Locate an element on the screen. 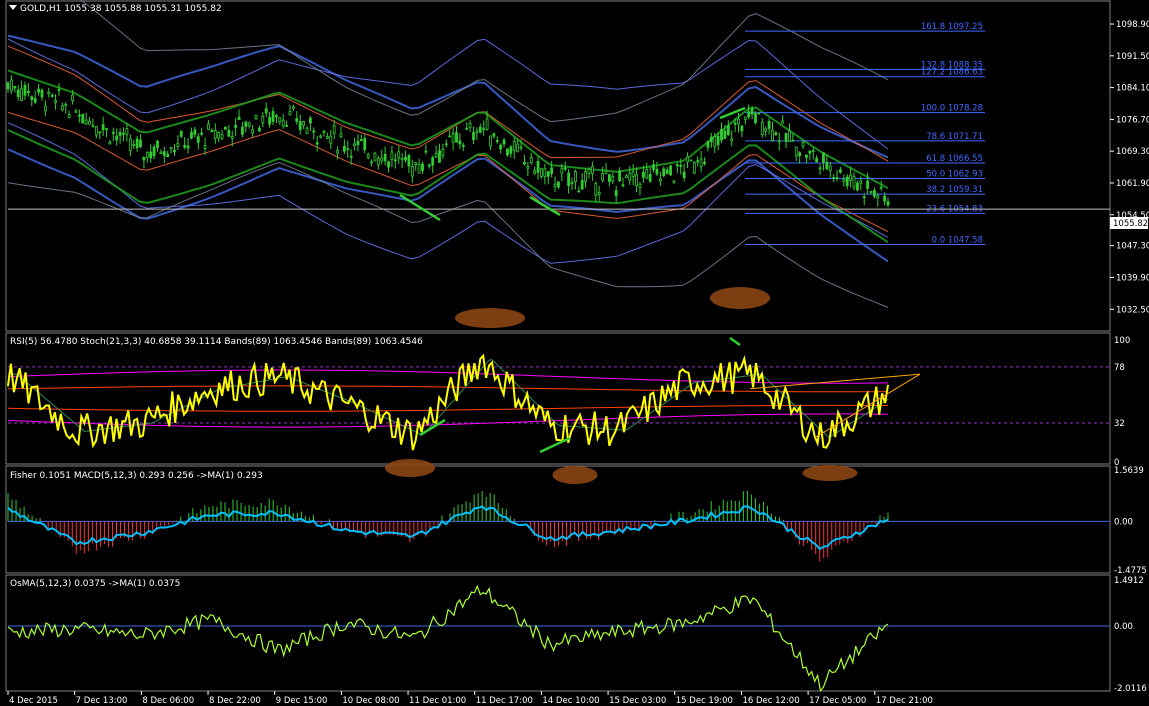 The image size is (1149, 706). rsi-band is located at coordinates (448, 376).